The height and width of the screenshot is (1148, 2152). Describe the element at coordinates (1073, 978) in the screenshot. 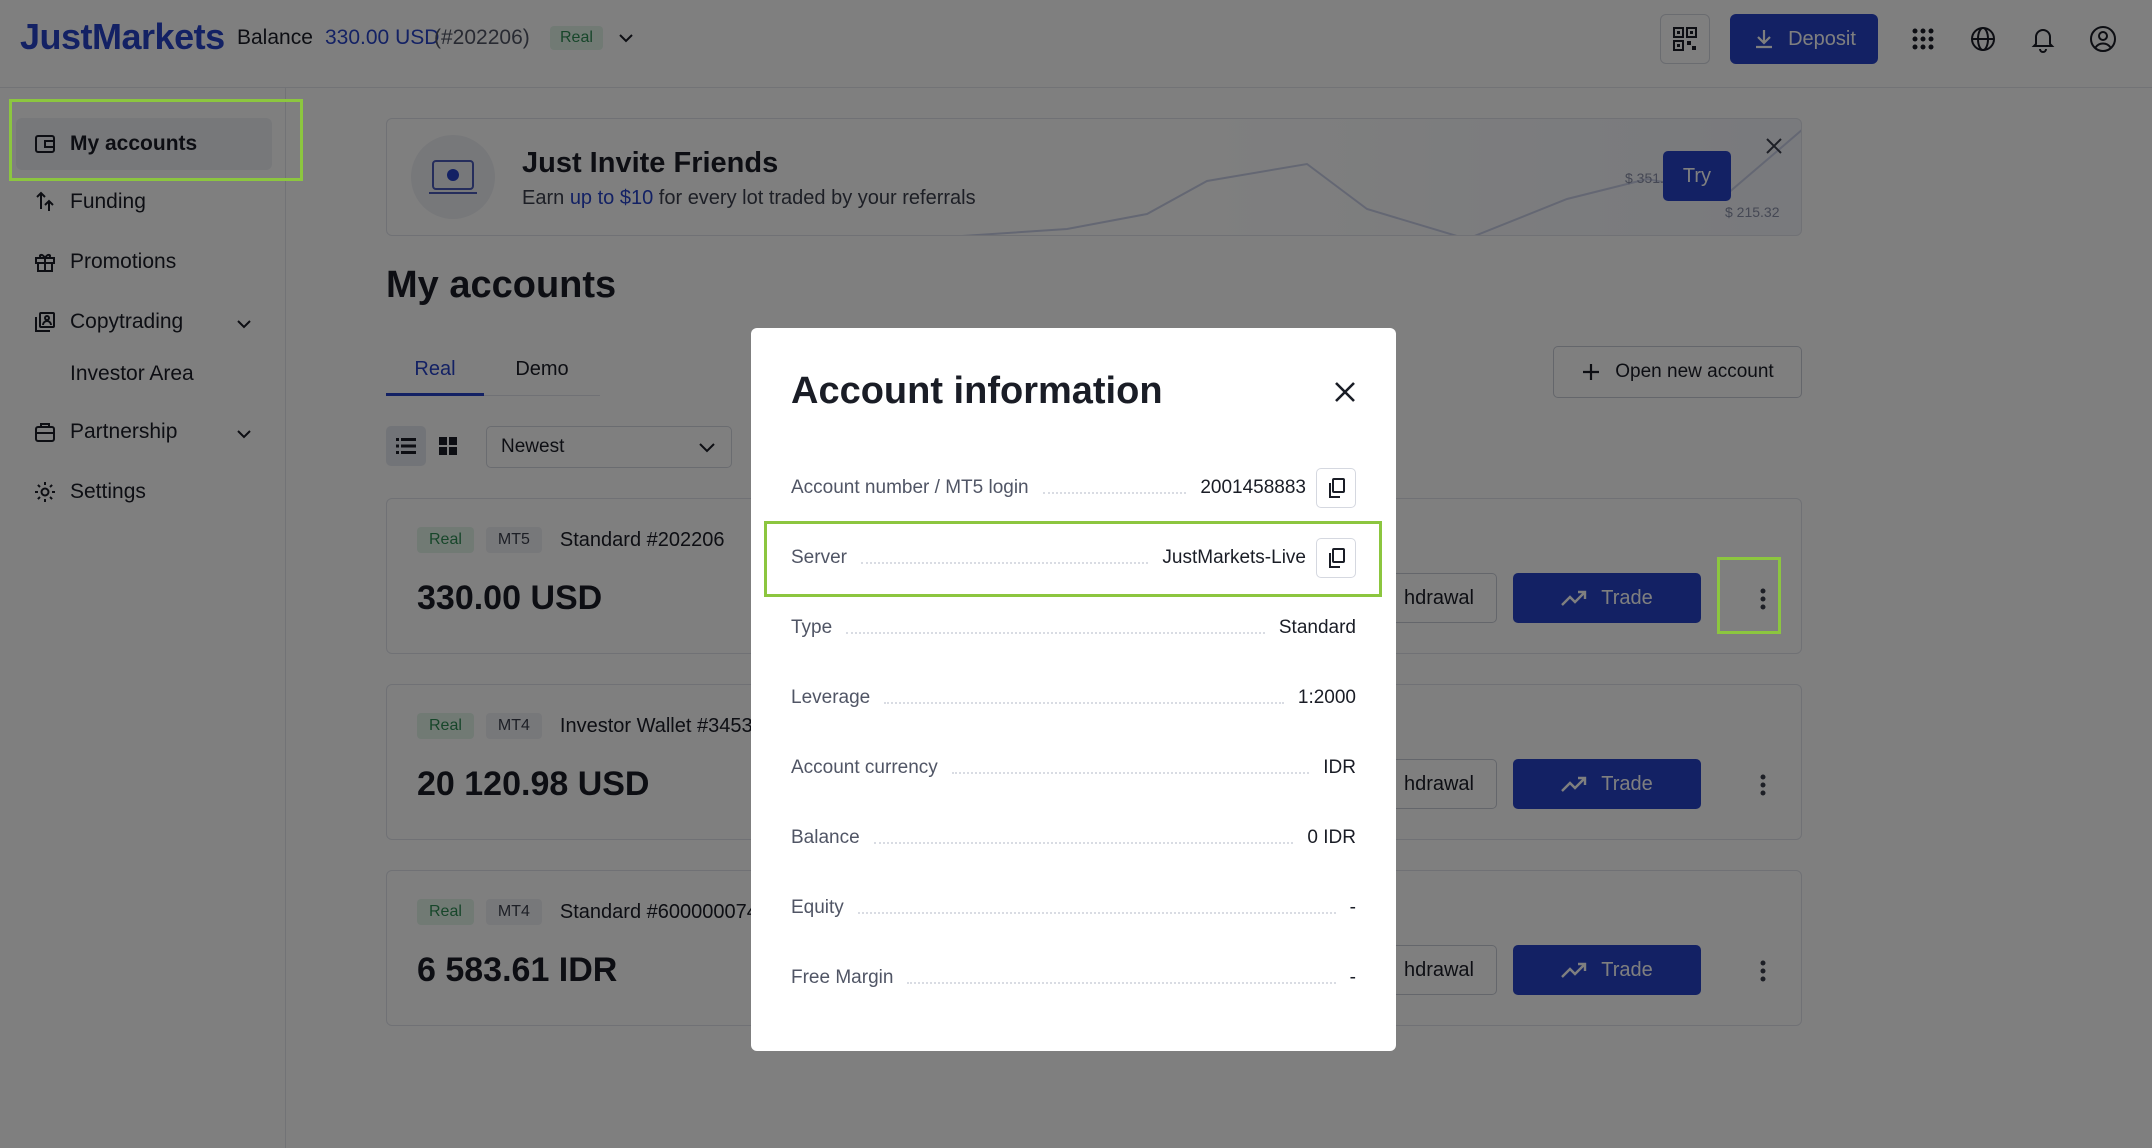

I see `info-row-free-margin: Free Margin -` at that location.